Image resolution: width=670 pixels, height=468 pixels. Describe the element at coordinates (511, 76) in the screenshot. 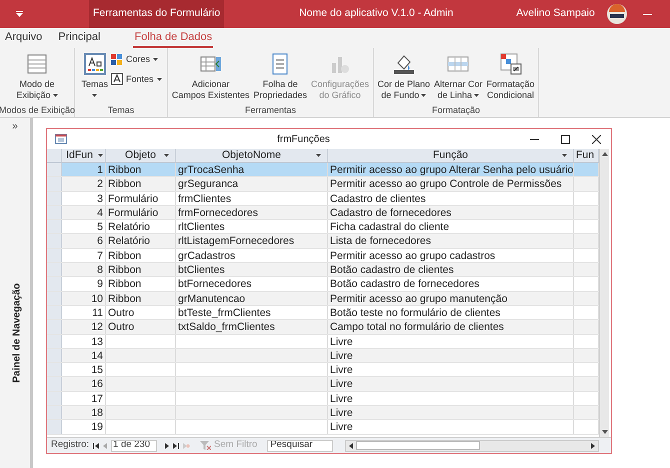

I see `ribbon-button: Formatação Condicional` at that location.